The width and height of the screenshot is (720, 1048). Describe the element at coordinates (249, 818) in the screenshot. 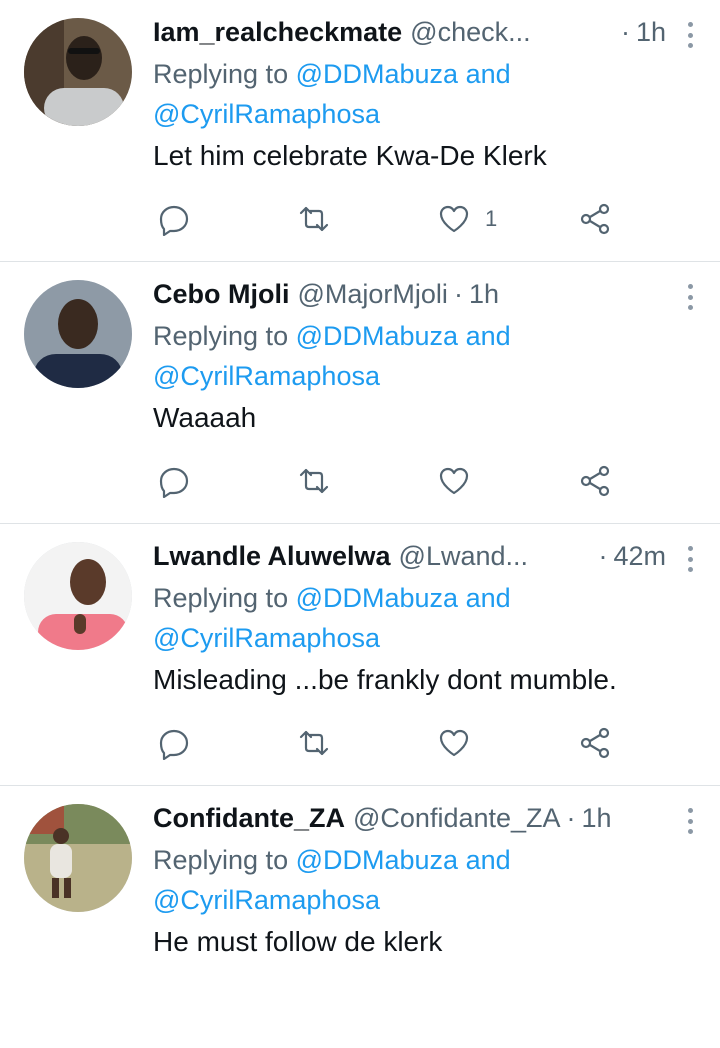

I see `author-name: Confidante_ZA` at that location.